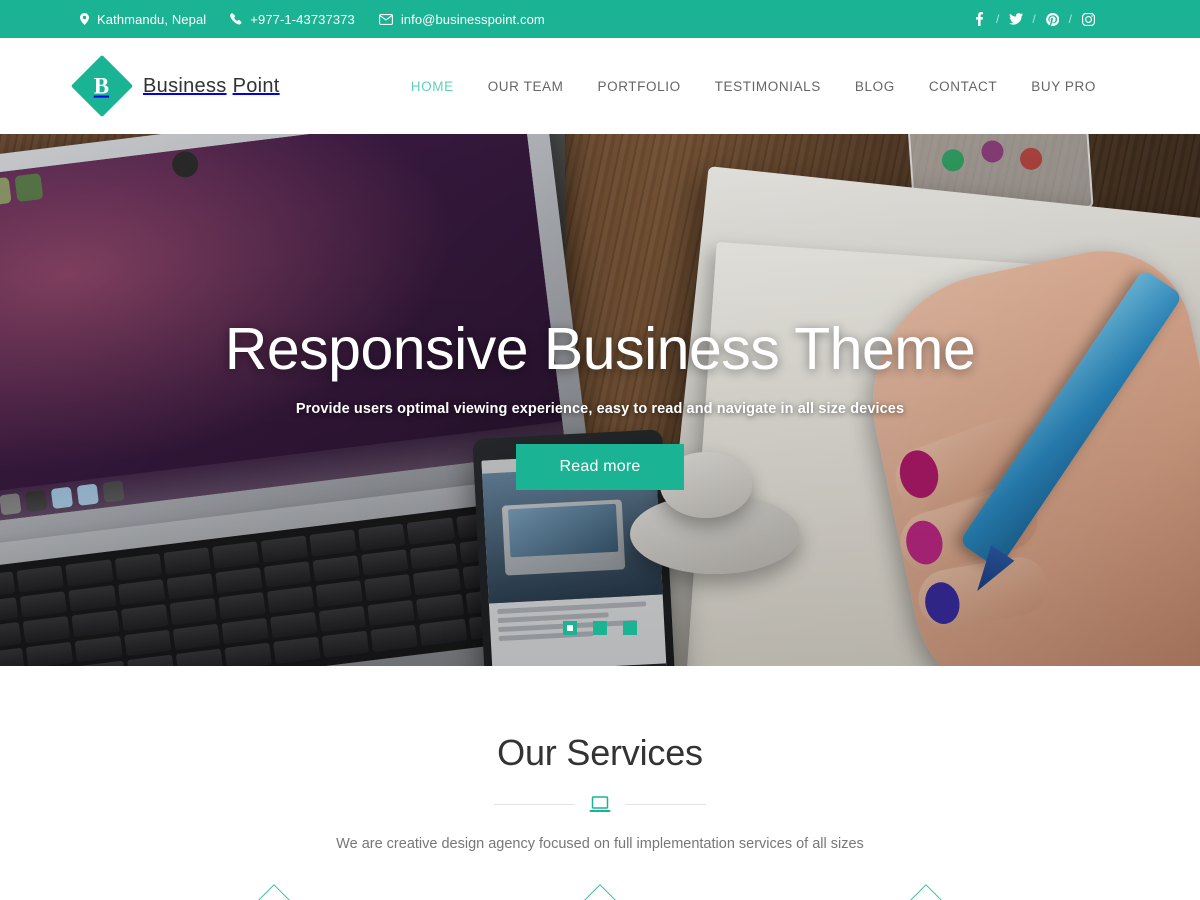  I want to click on read-more-button: Read more, so click(600, 466).